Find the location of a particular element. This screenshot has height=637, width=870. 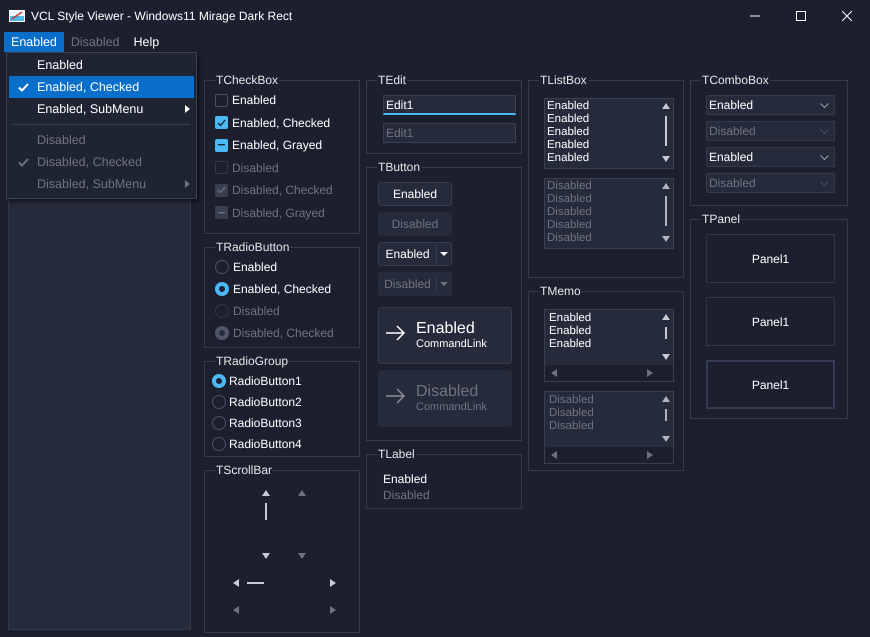

push-button: Enabled is located at coordinates (415, 194).